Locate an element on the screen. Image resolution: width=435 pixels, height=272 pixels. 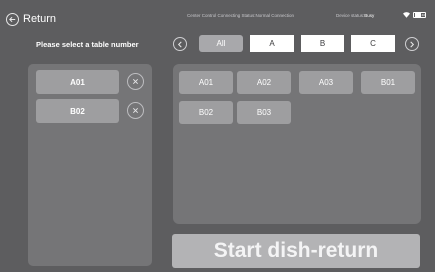
start-dish-return-button: Start dish-return is located at coordinates (296, 251).